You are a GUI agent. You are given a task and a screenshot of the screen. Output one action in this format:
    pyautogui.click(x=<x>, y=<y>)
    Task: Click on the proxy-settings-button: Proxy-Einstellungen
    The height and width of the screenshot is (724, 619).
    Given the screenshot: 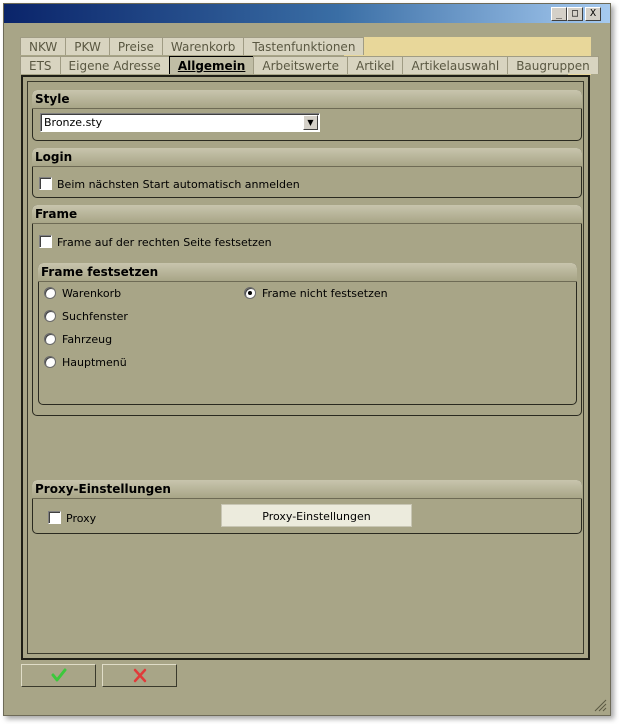 What is the action you would take?
    pyautogui.click(x=316, y=515)
    